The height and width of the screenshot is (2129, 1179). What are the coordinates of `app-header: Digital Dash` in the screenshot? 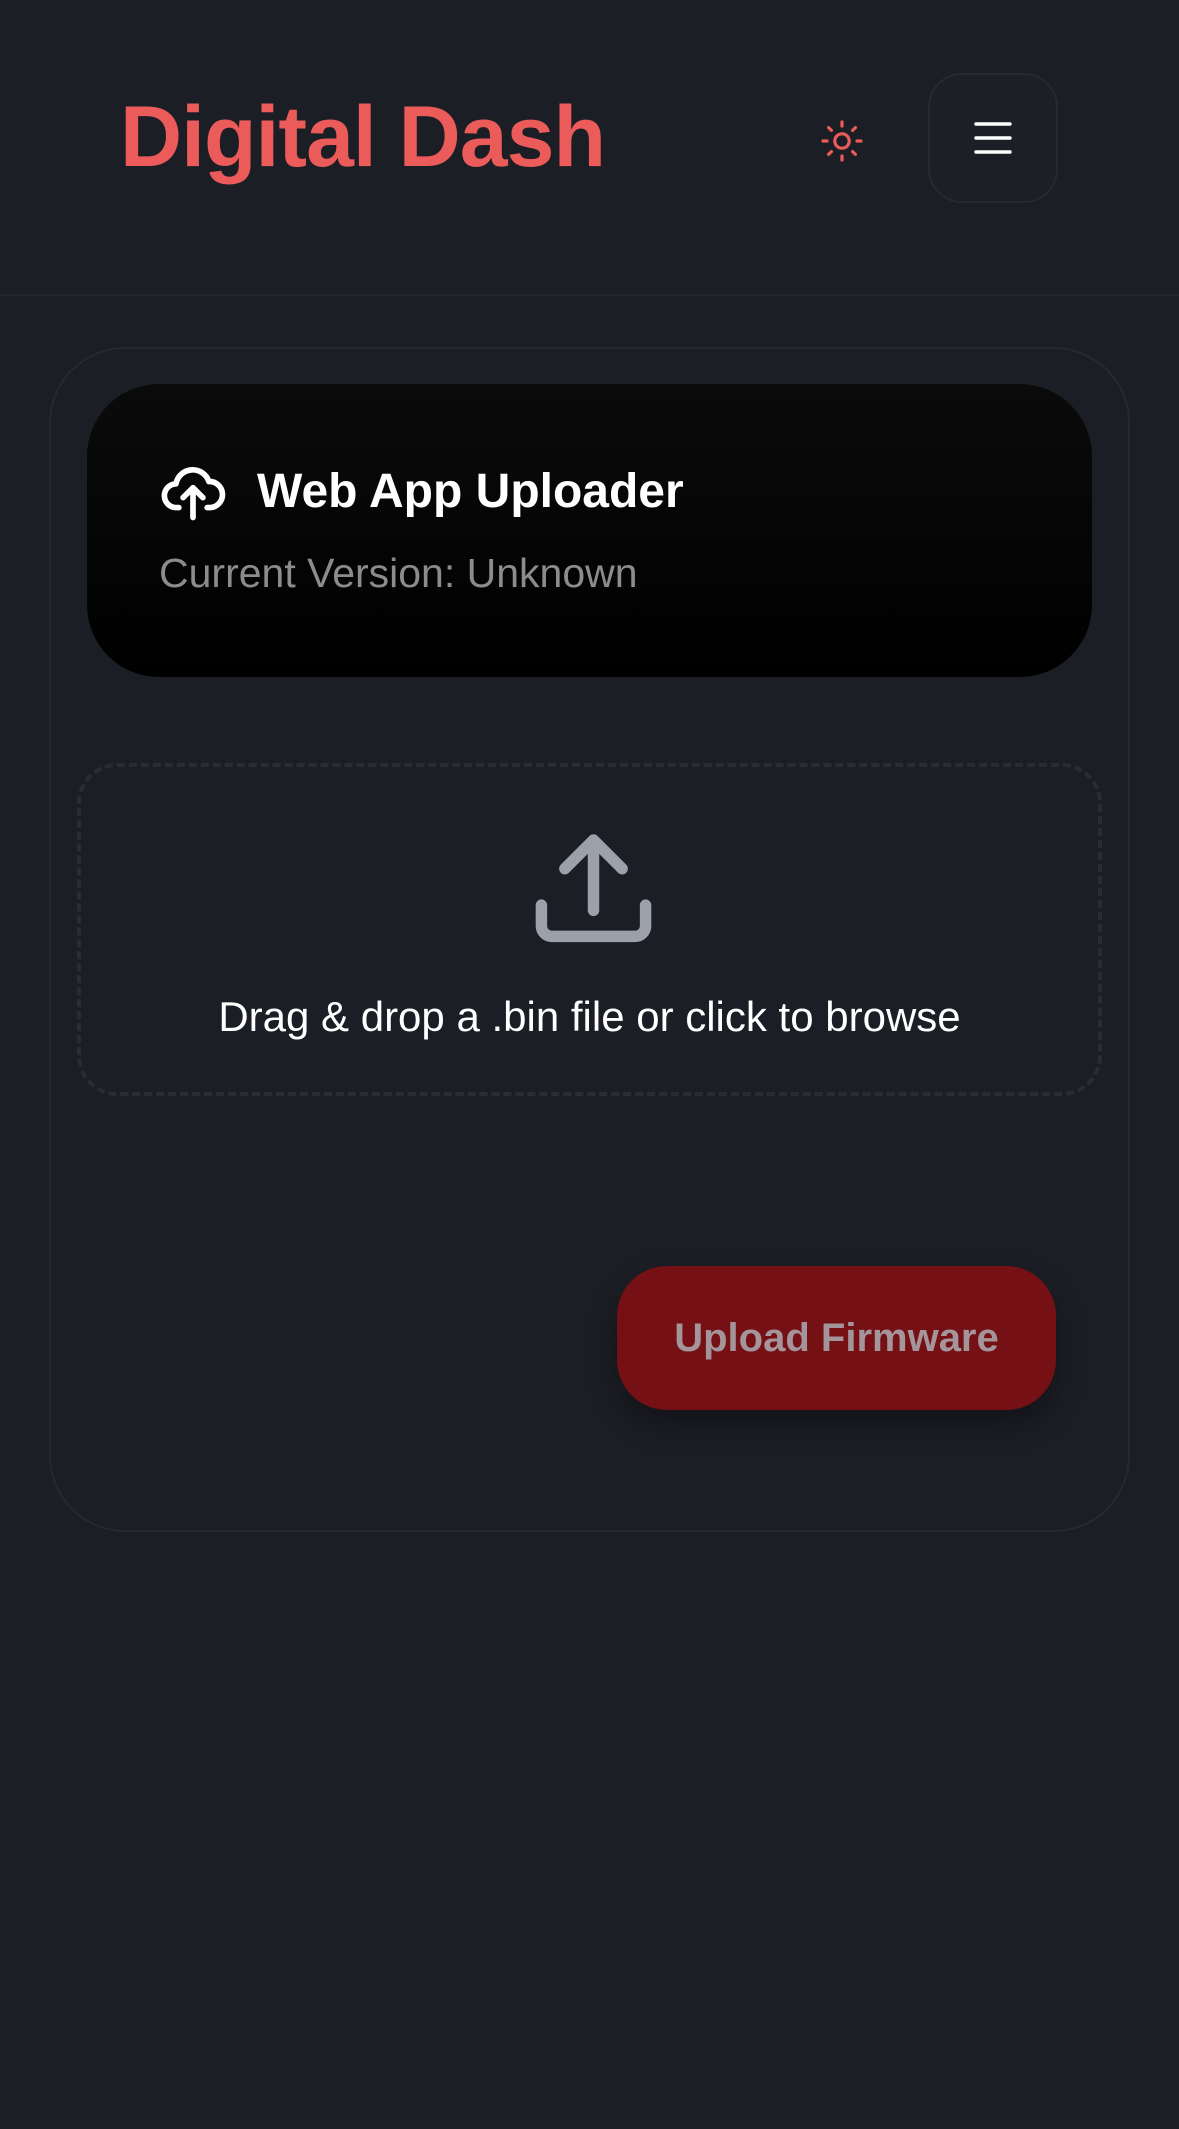 It's located at (589, 148).